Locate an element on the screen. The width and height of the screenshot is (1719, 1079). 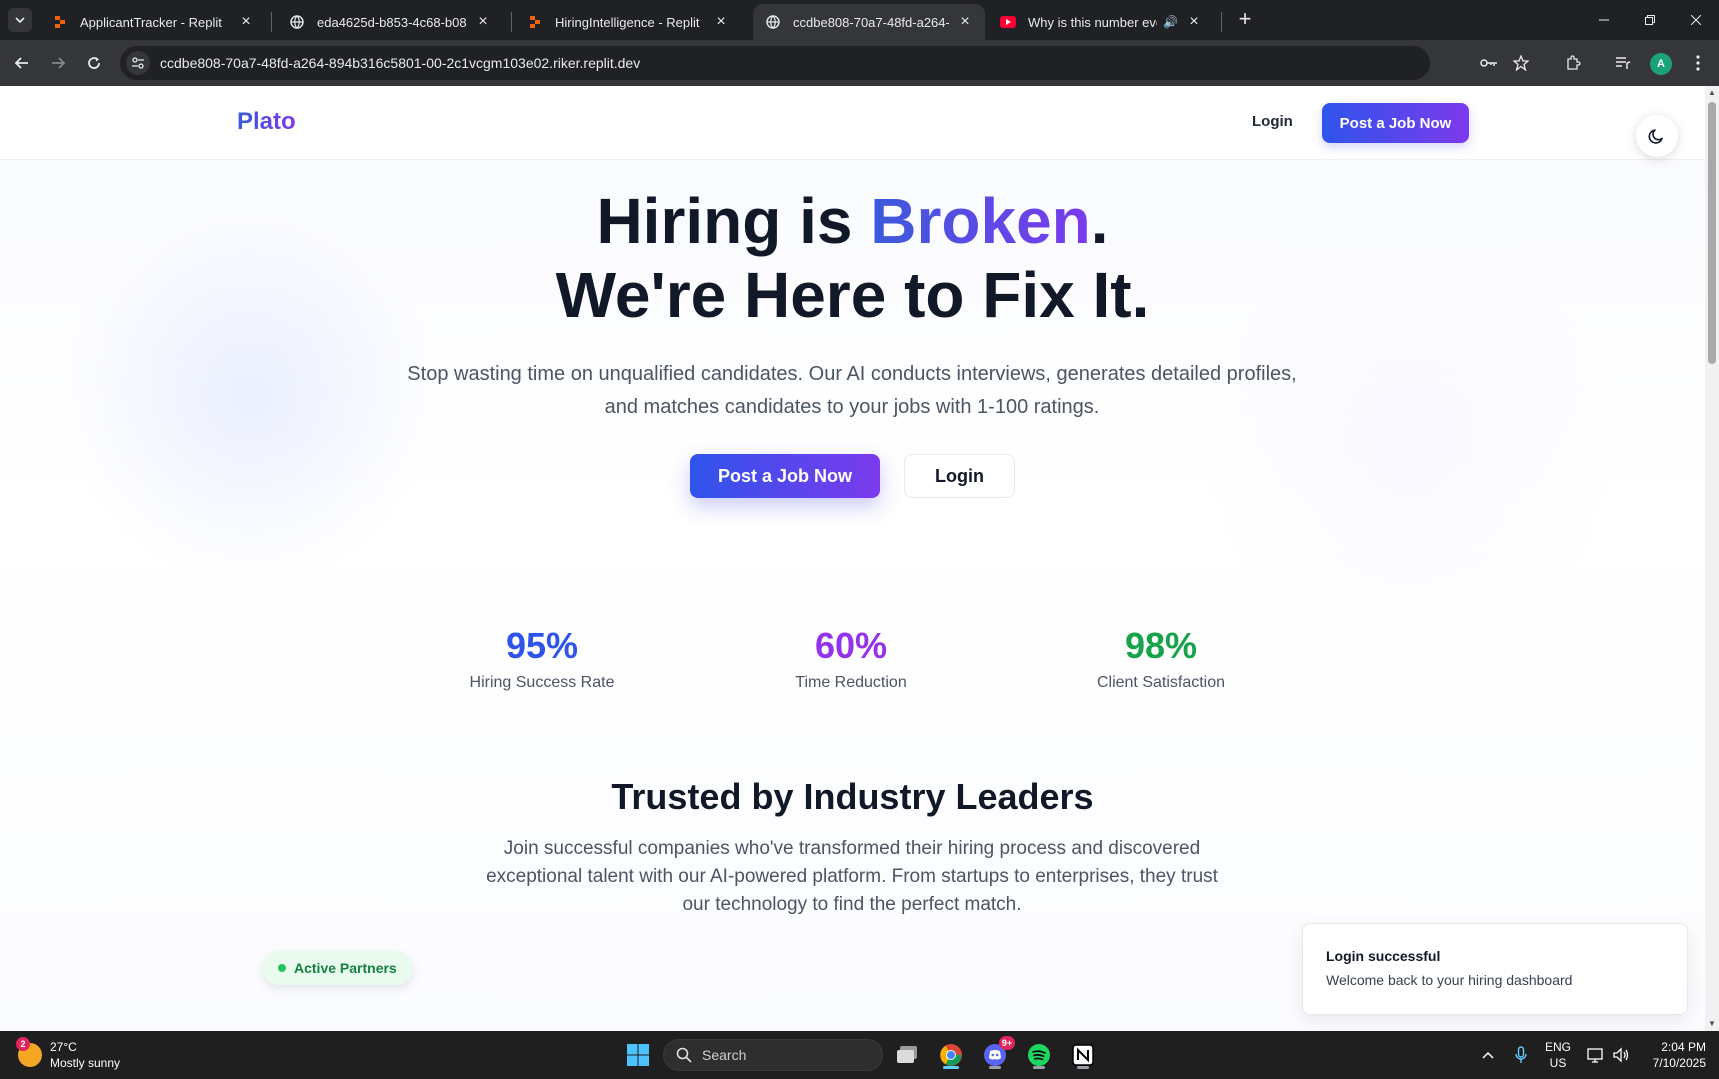
hero-heading-text: Hiring is is located at coordinates (733, 221).